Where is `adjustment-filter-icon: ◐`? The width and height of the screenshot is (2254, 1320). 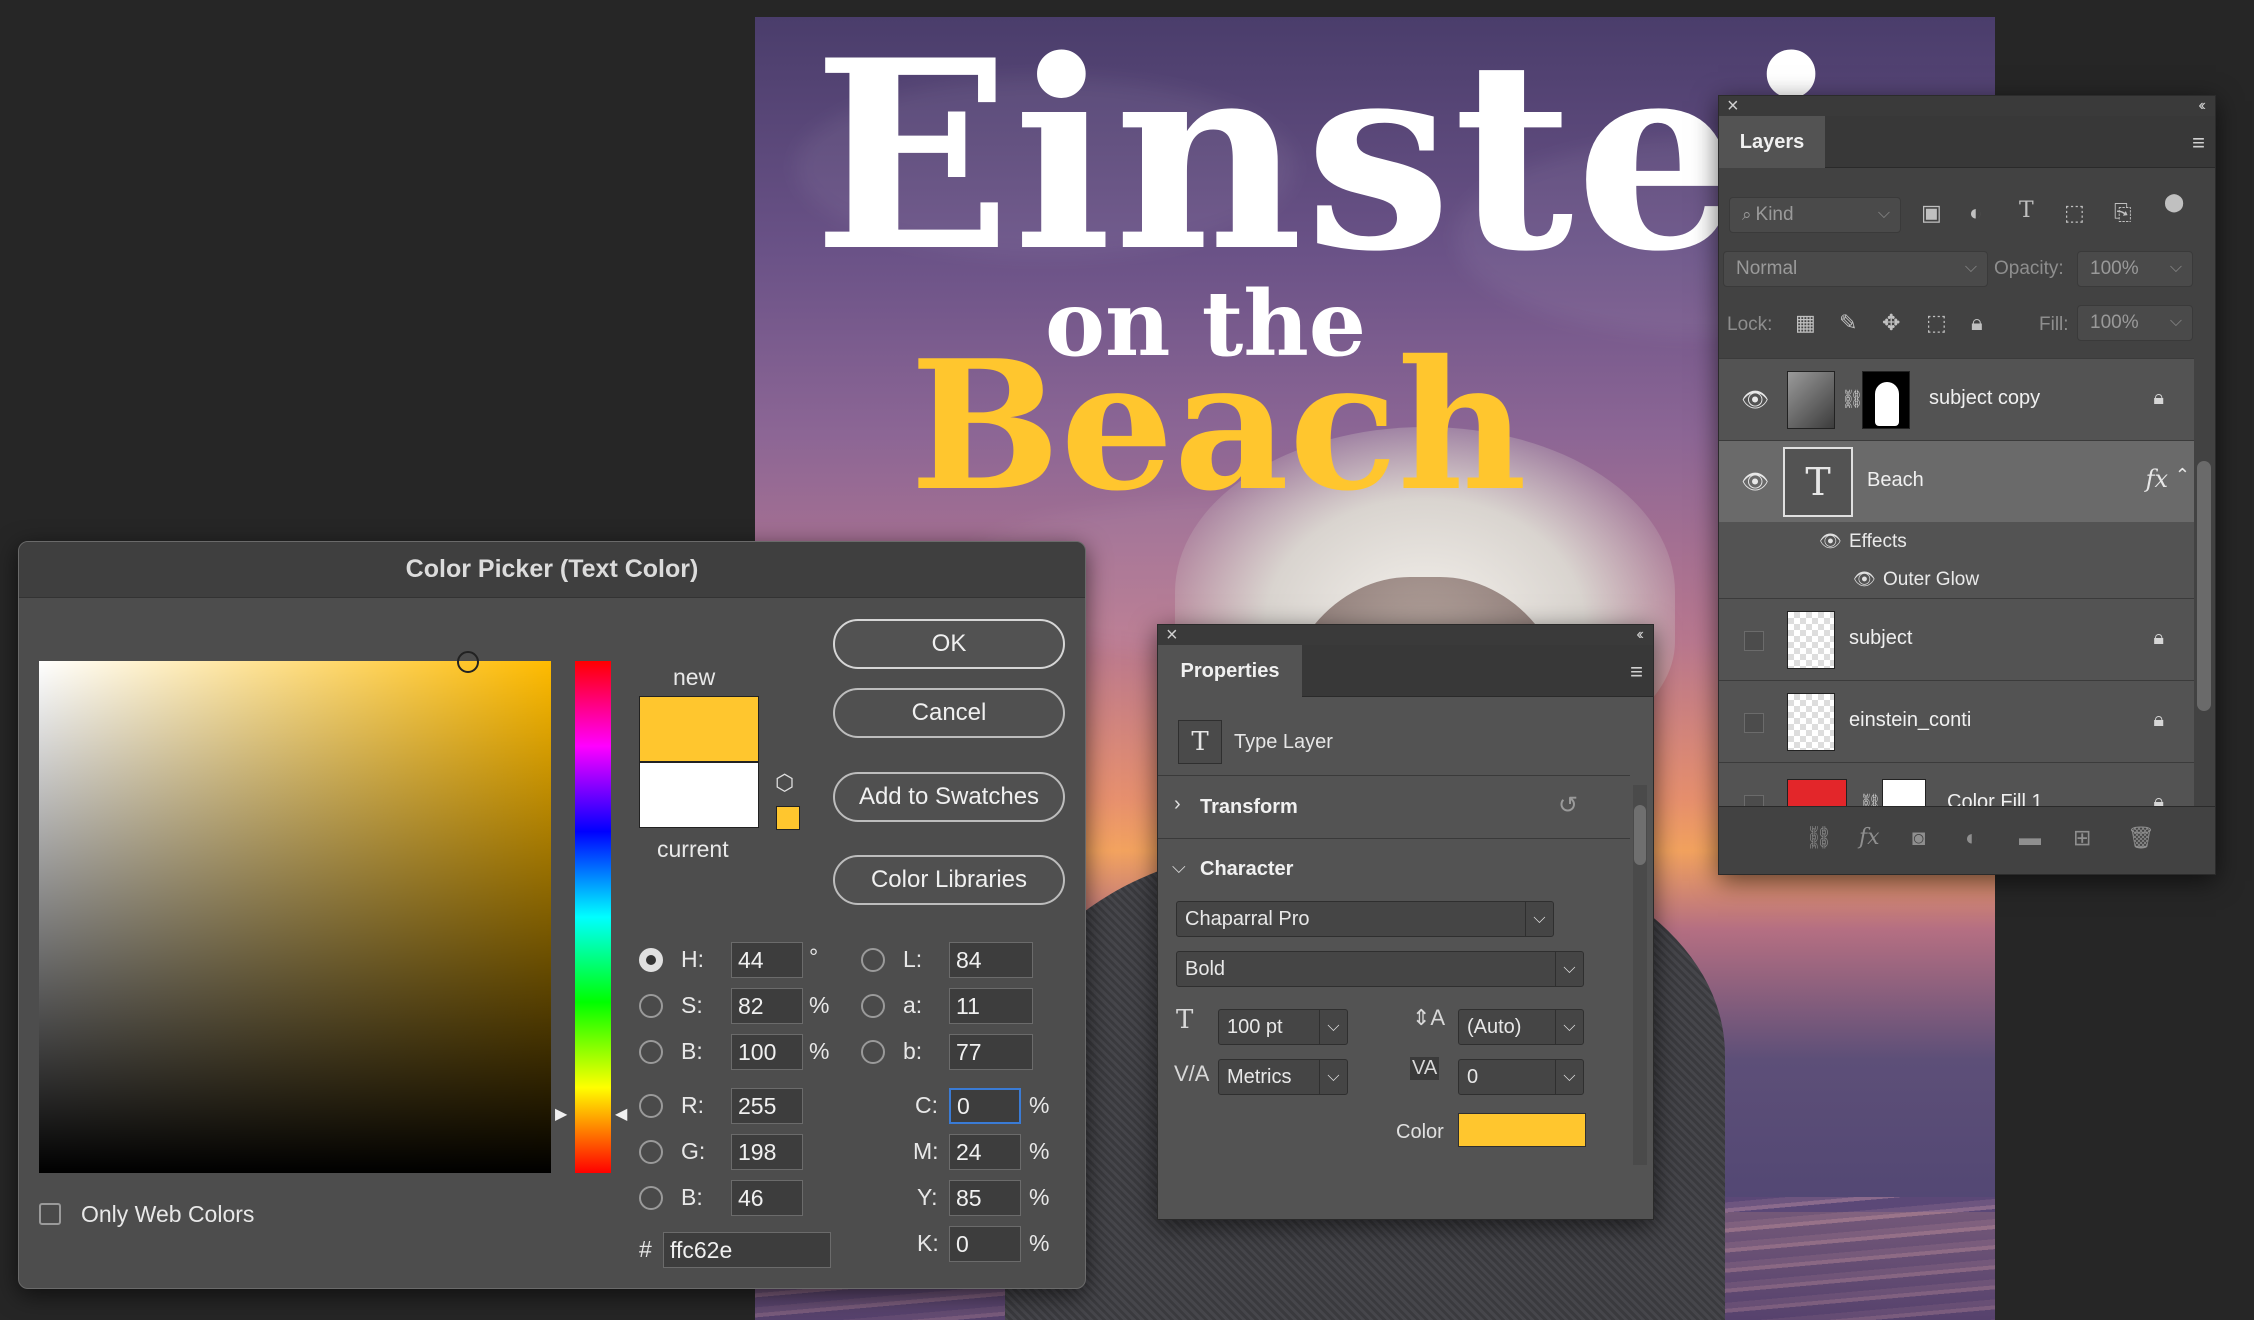 adjustment-filter-icon: ◐ is located at coordinates (1975, 213).